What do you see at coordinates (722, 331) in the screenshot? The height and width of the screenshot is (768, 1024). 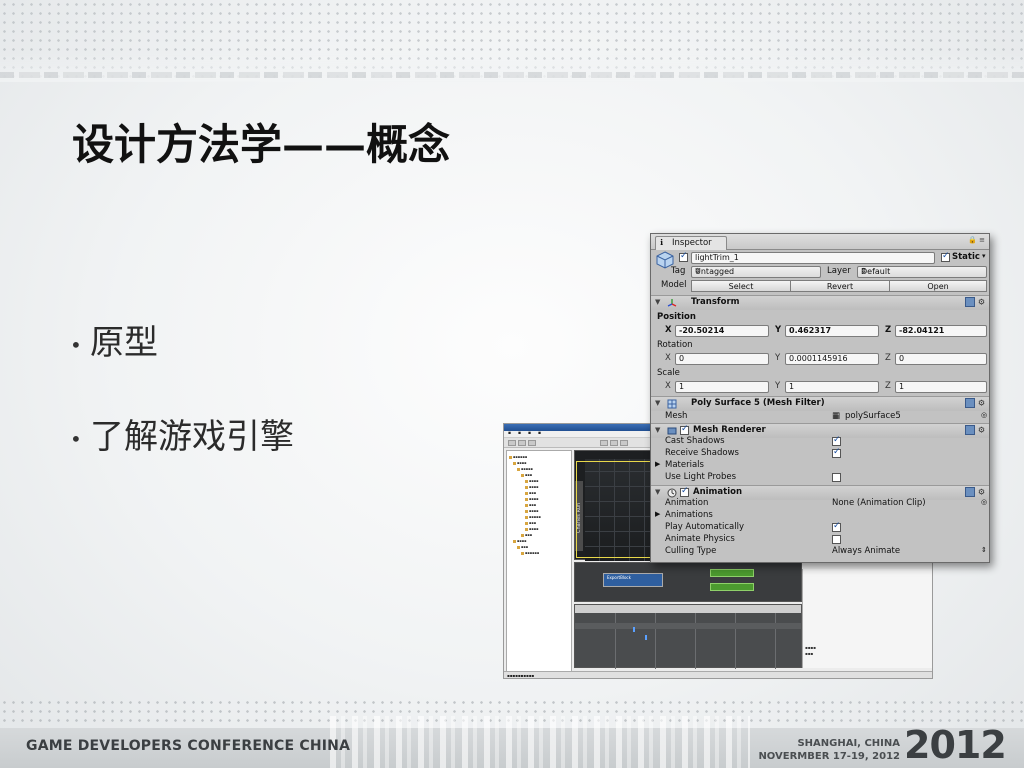 I see `position-x-field: -20.50214` at bounding box center [722, 331].